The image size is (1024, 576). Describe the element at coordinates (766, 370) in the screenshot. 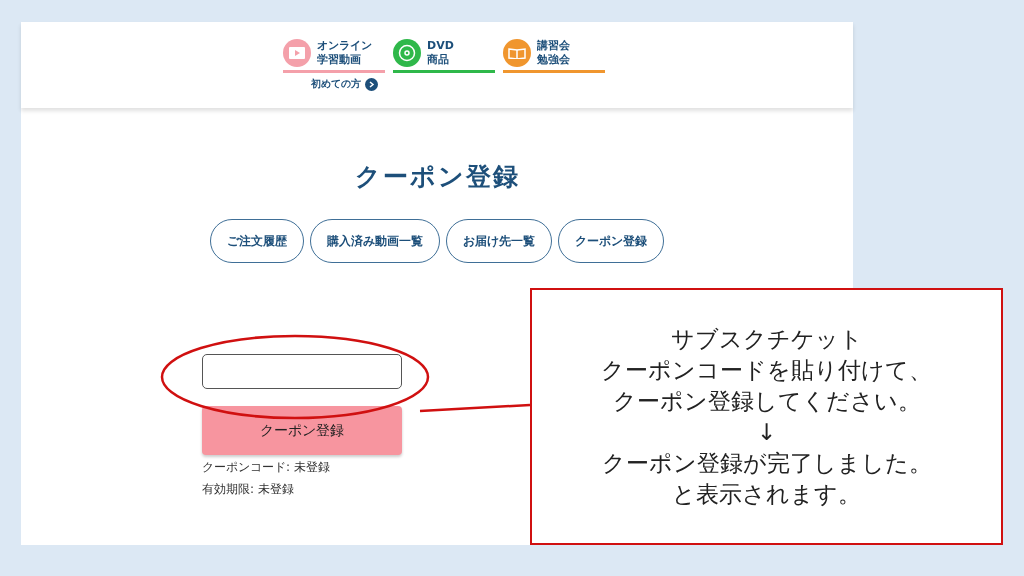

I see `callout-text: クーポンコードを貼り付けて、` at that location.